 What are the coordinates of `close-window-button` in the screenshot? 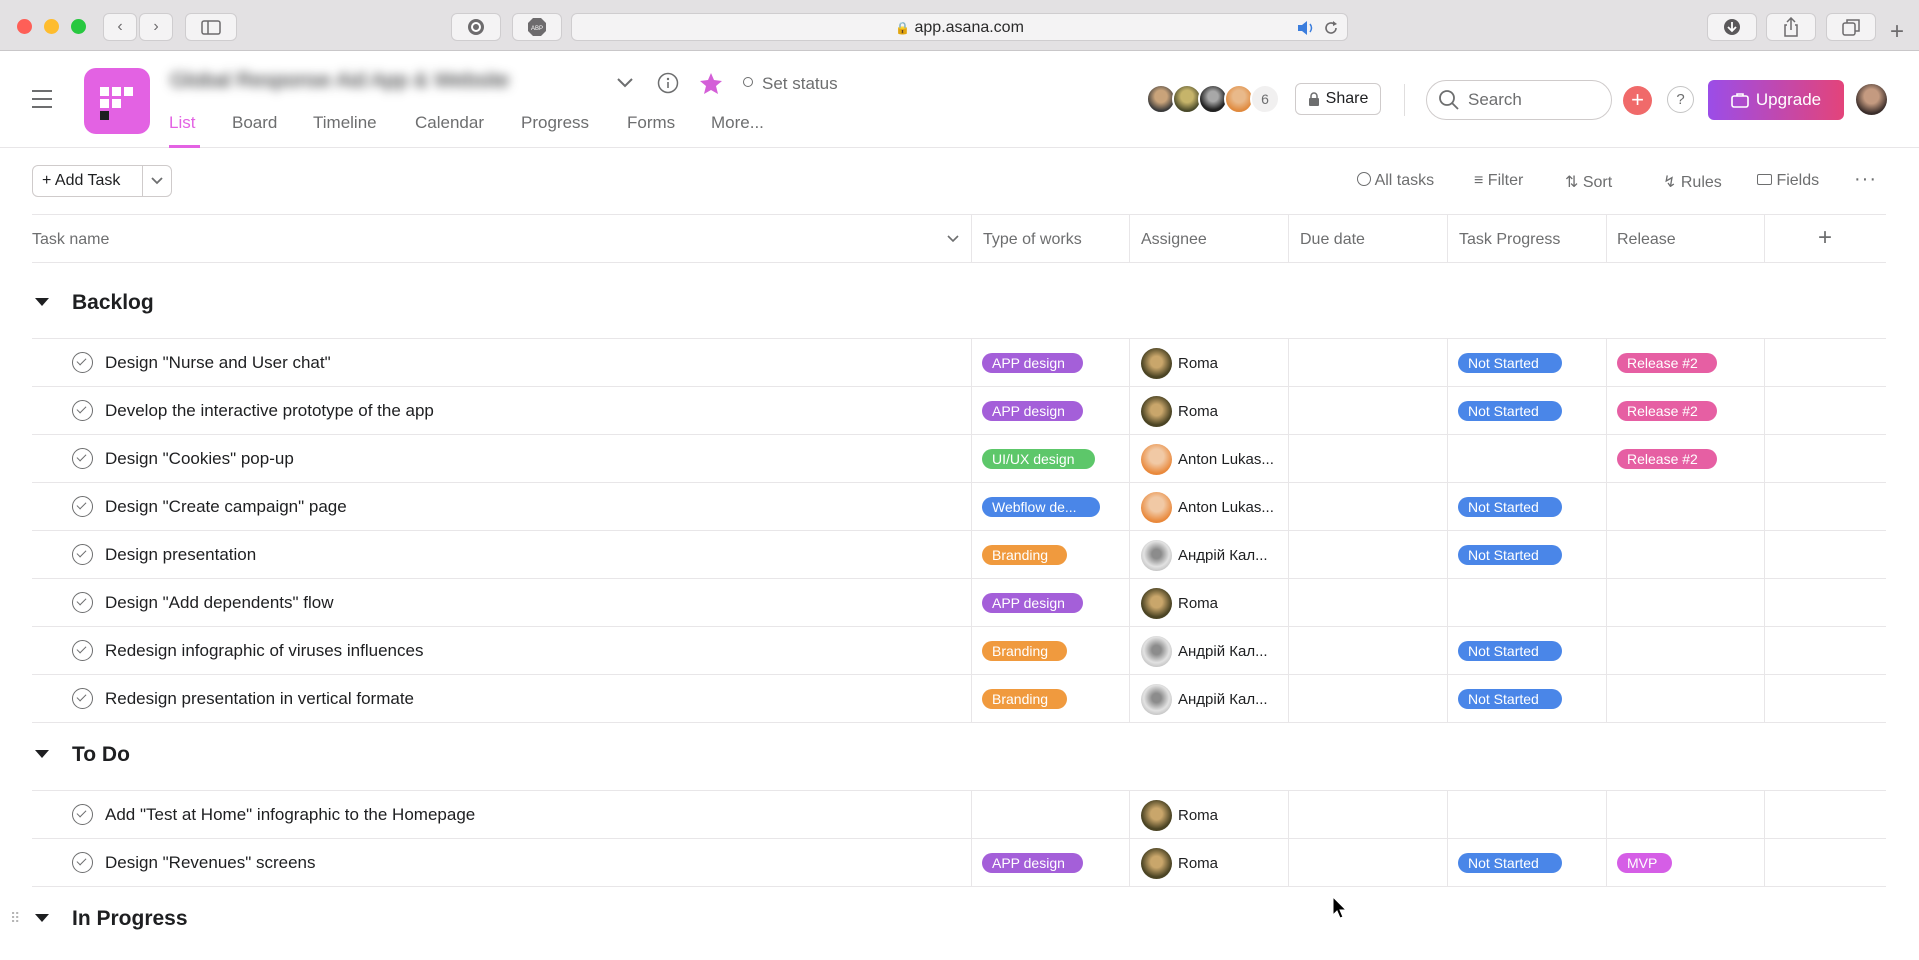 It's located at (24, 26).